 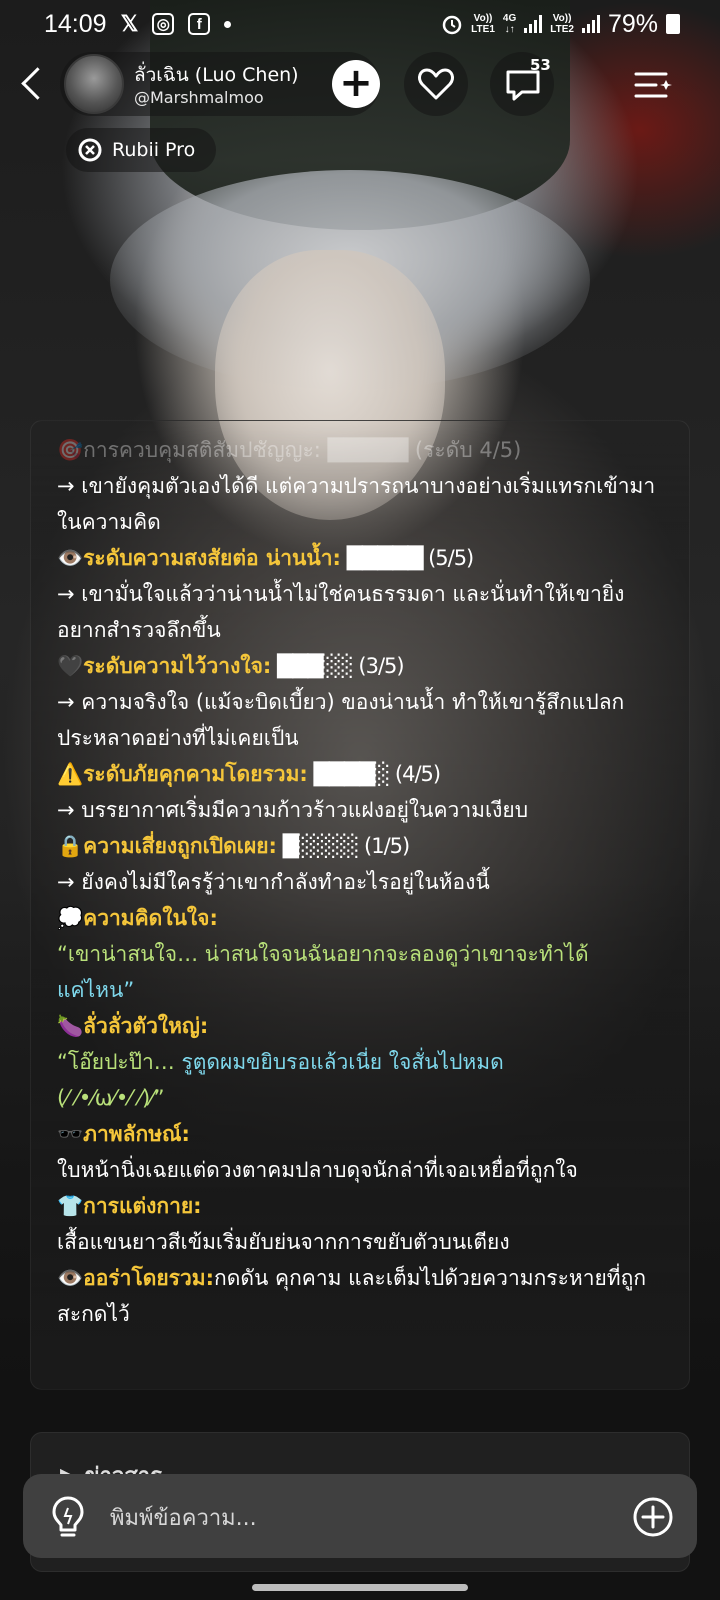 What do you see at coordinates (90, 150) in the screenshot?
I see `rubii-logo-icon` at bounding box center [90, 150].